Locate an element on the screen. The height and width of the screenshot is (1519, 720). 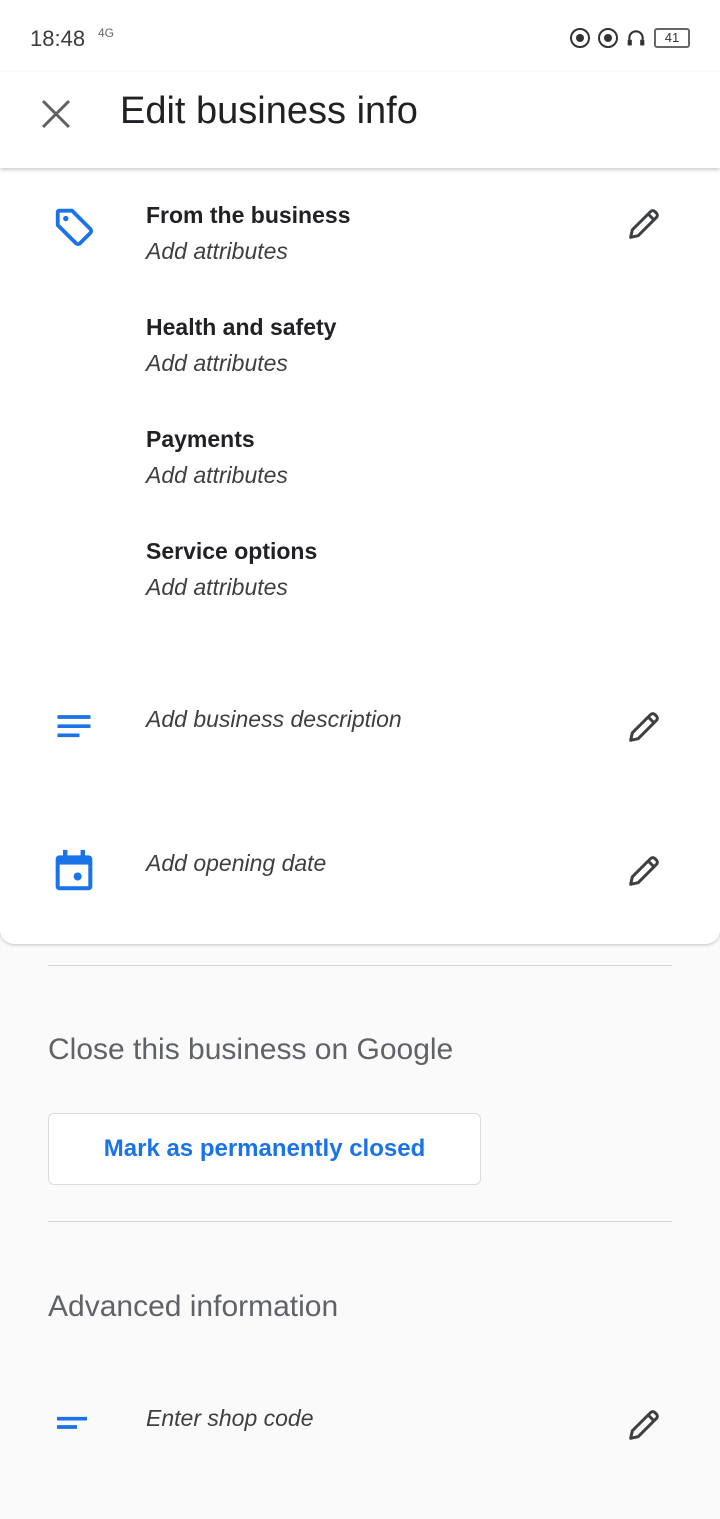
attribute-title: Payments is located at coordinates (200, 439).